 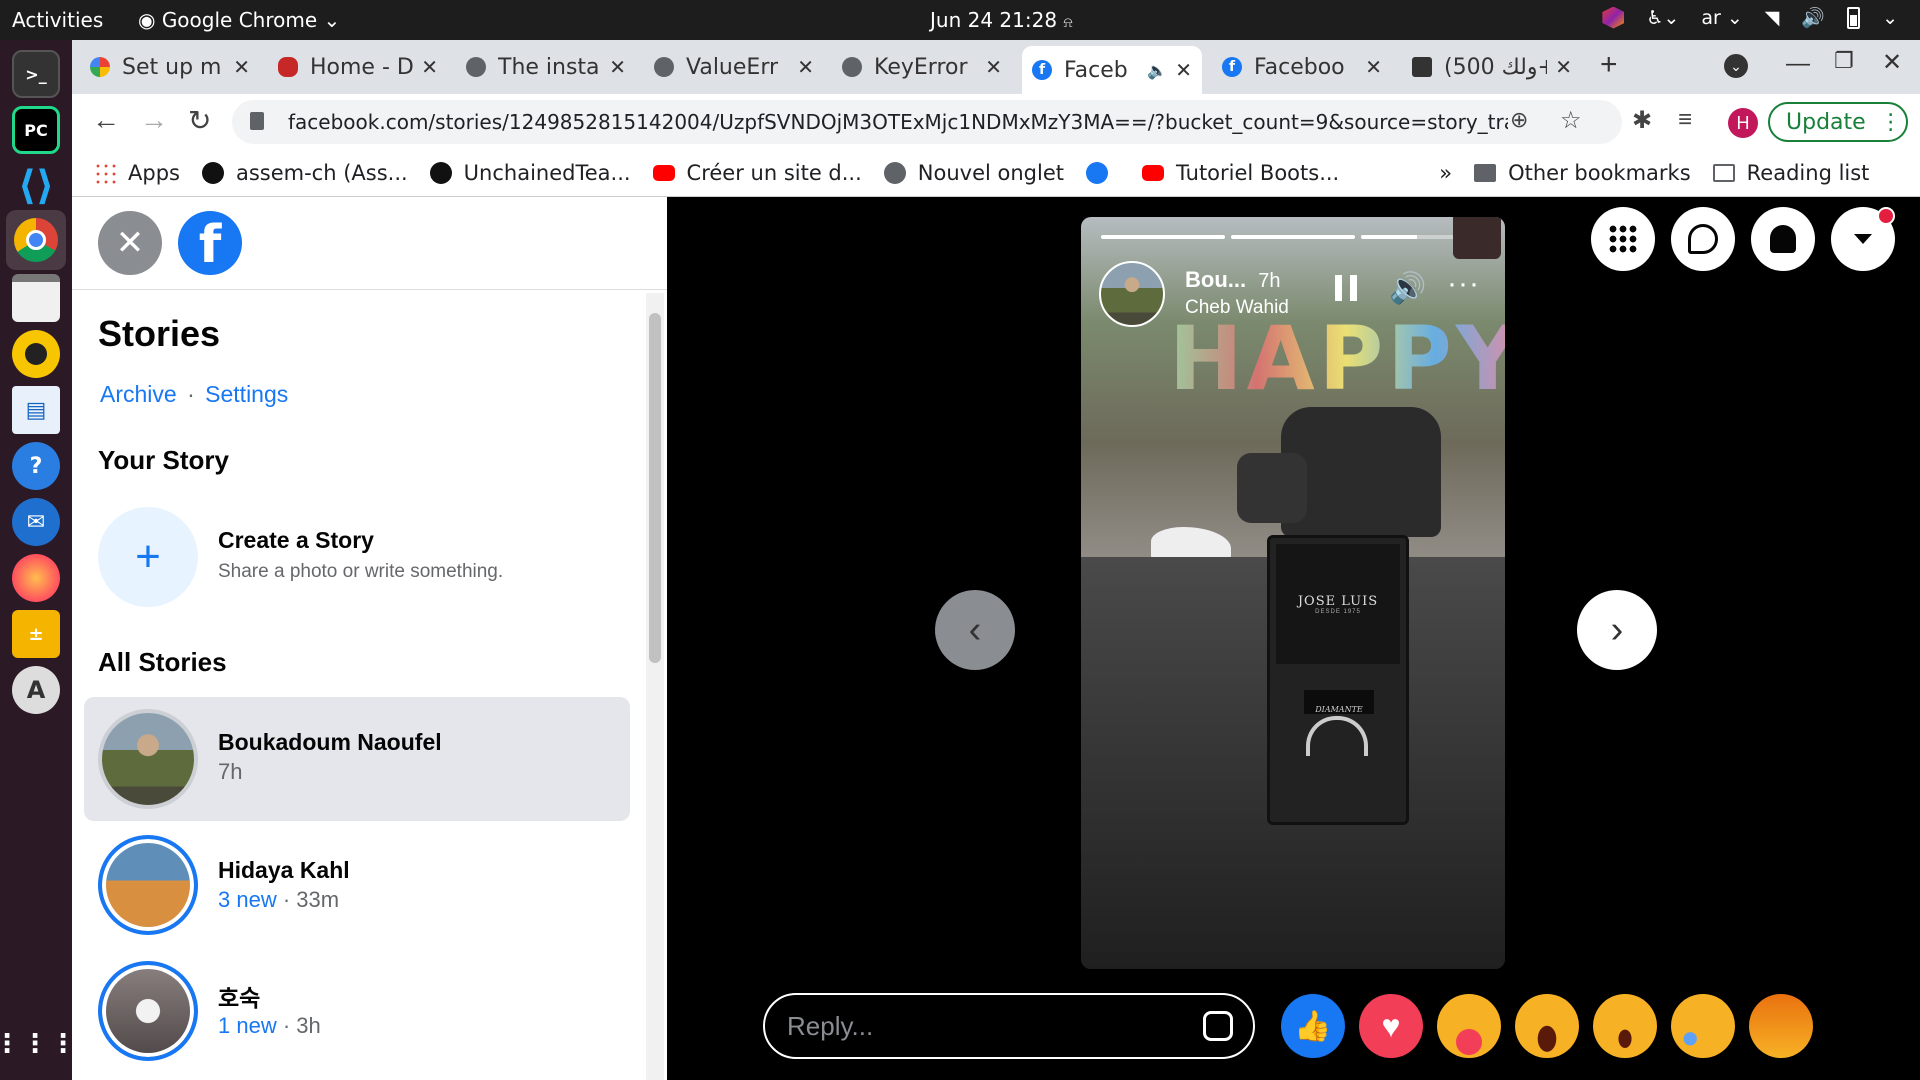 What do you see at coordinates (1892, 62) in the screenshot?
I see `close-window-button: ✕` at bounding box center [1892, 62].